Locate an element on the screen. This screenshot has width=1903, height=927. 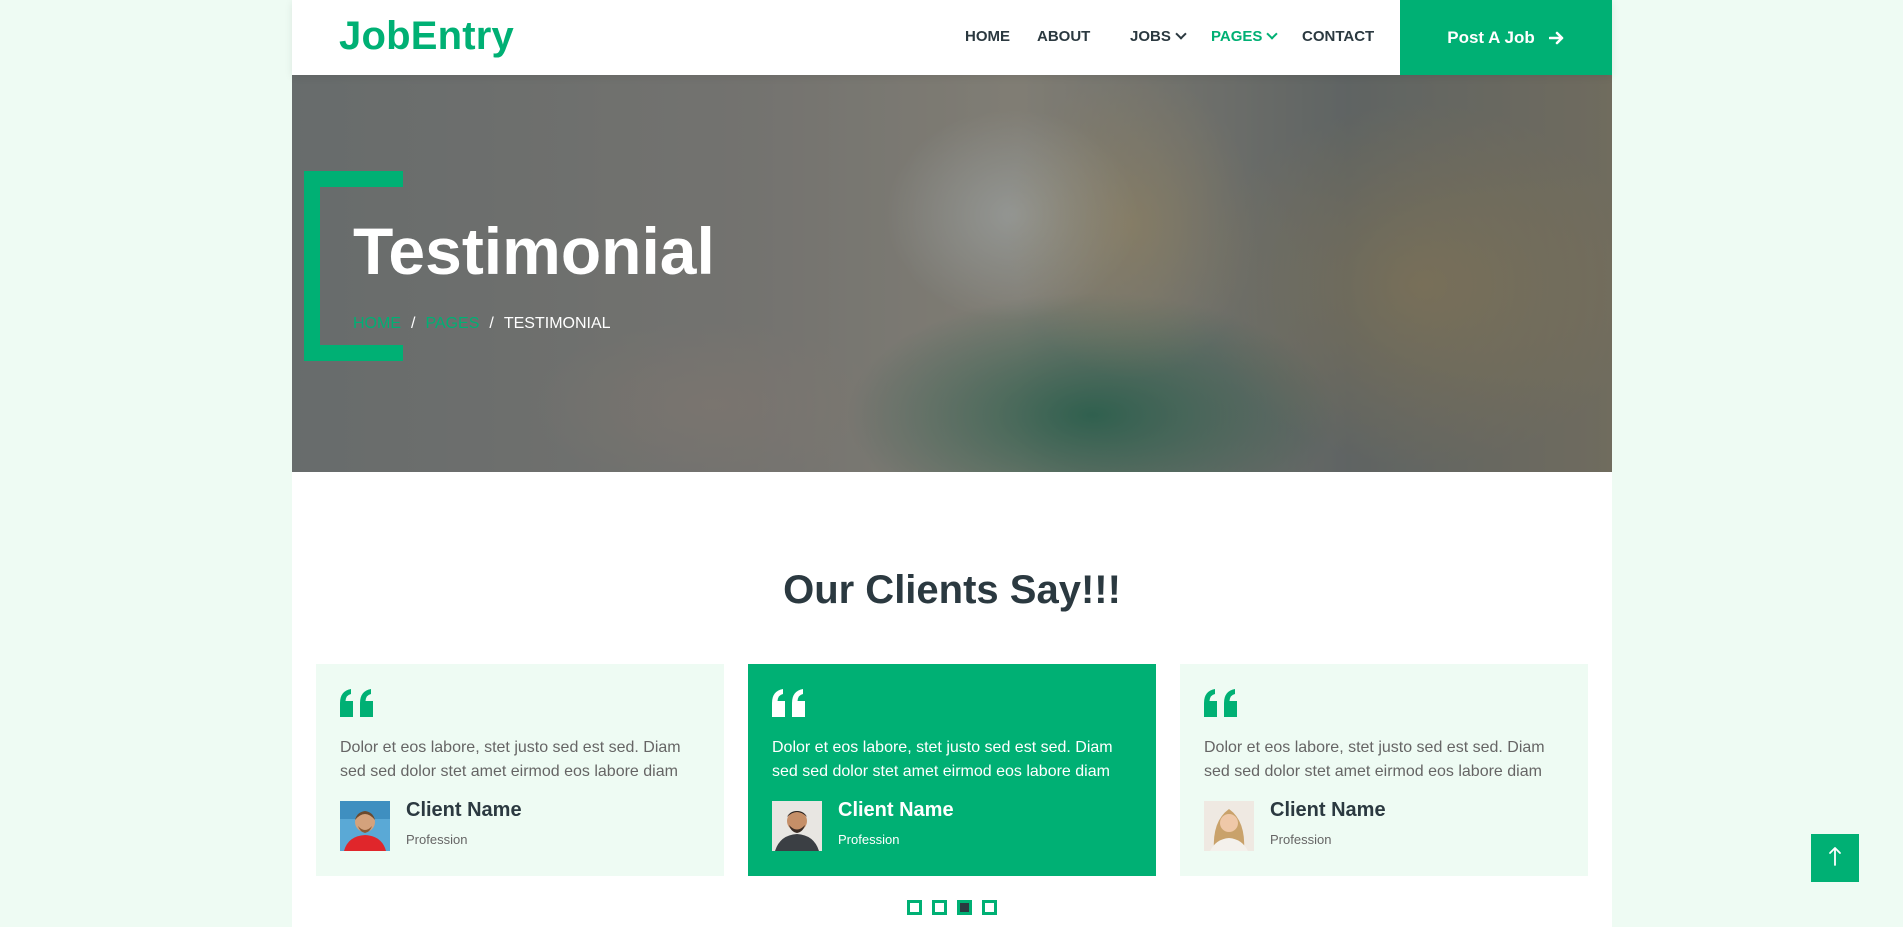
arrow-right-icon is located at coordinates (1556, 38).